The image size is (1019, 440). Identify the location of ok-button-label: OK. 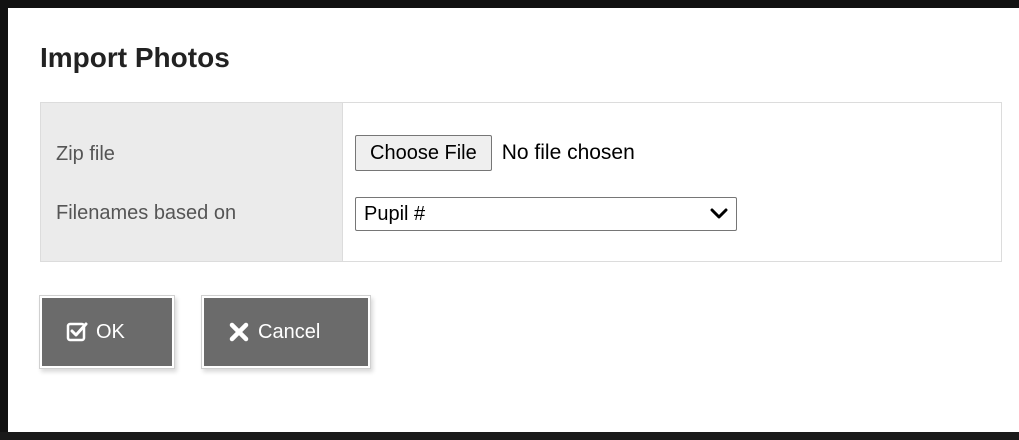
(110, 331).